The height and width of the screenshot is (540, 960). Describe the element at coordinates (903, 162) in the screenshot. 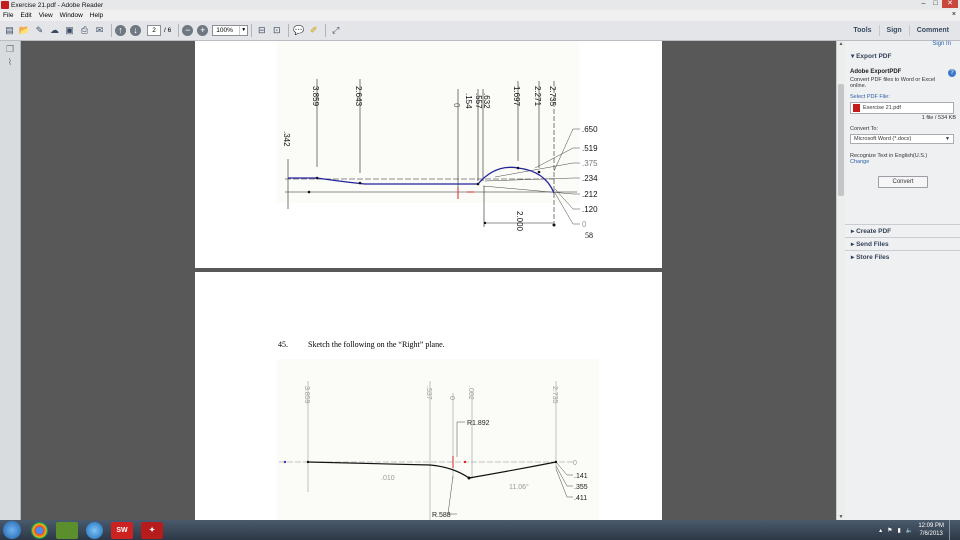

I see `change-link: Change` at that location.